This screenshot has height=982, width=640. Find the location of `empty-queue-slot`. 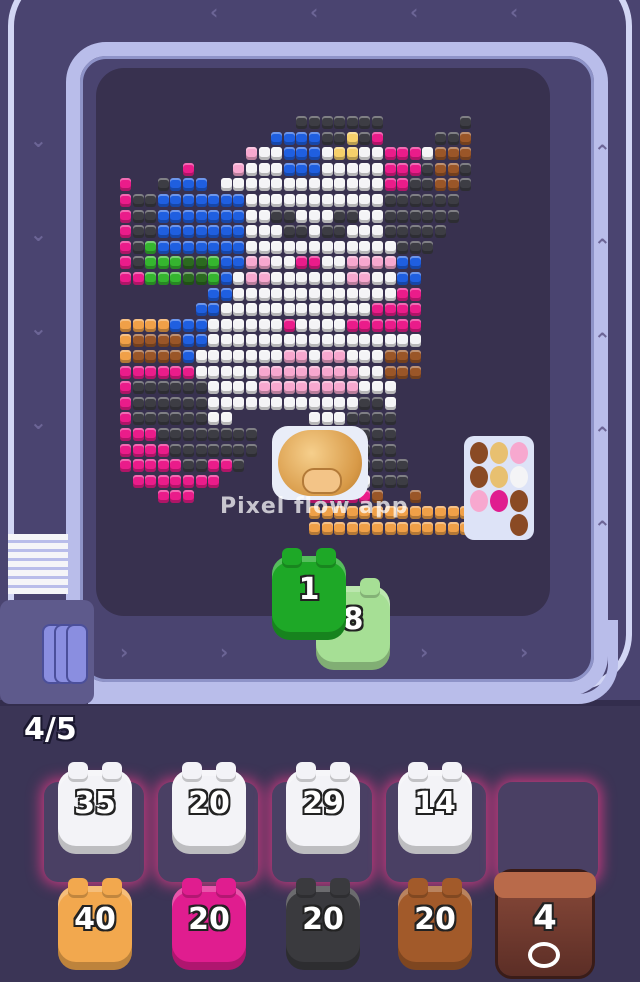

empty-queue-slot is located at coordinates (548, 832).